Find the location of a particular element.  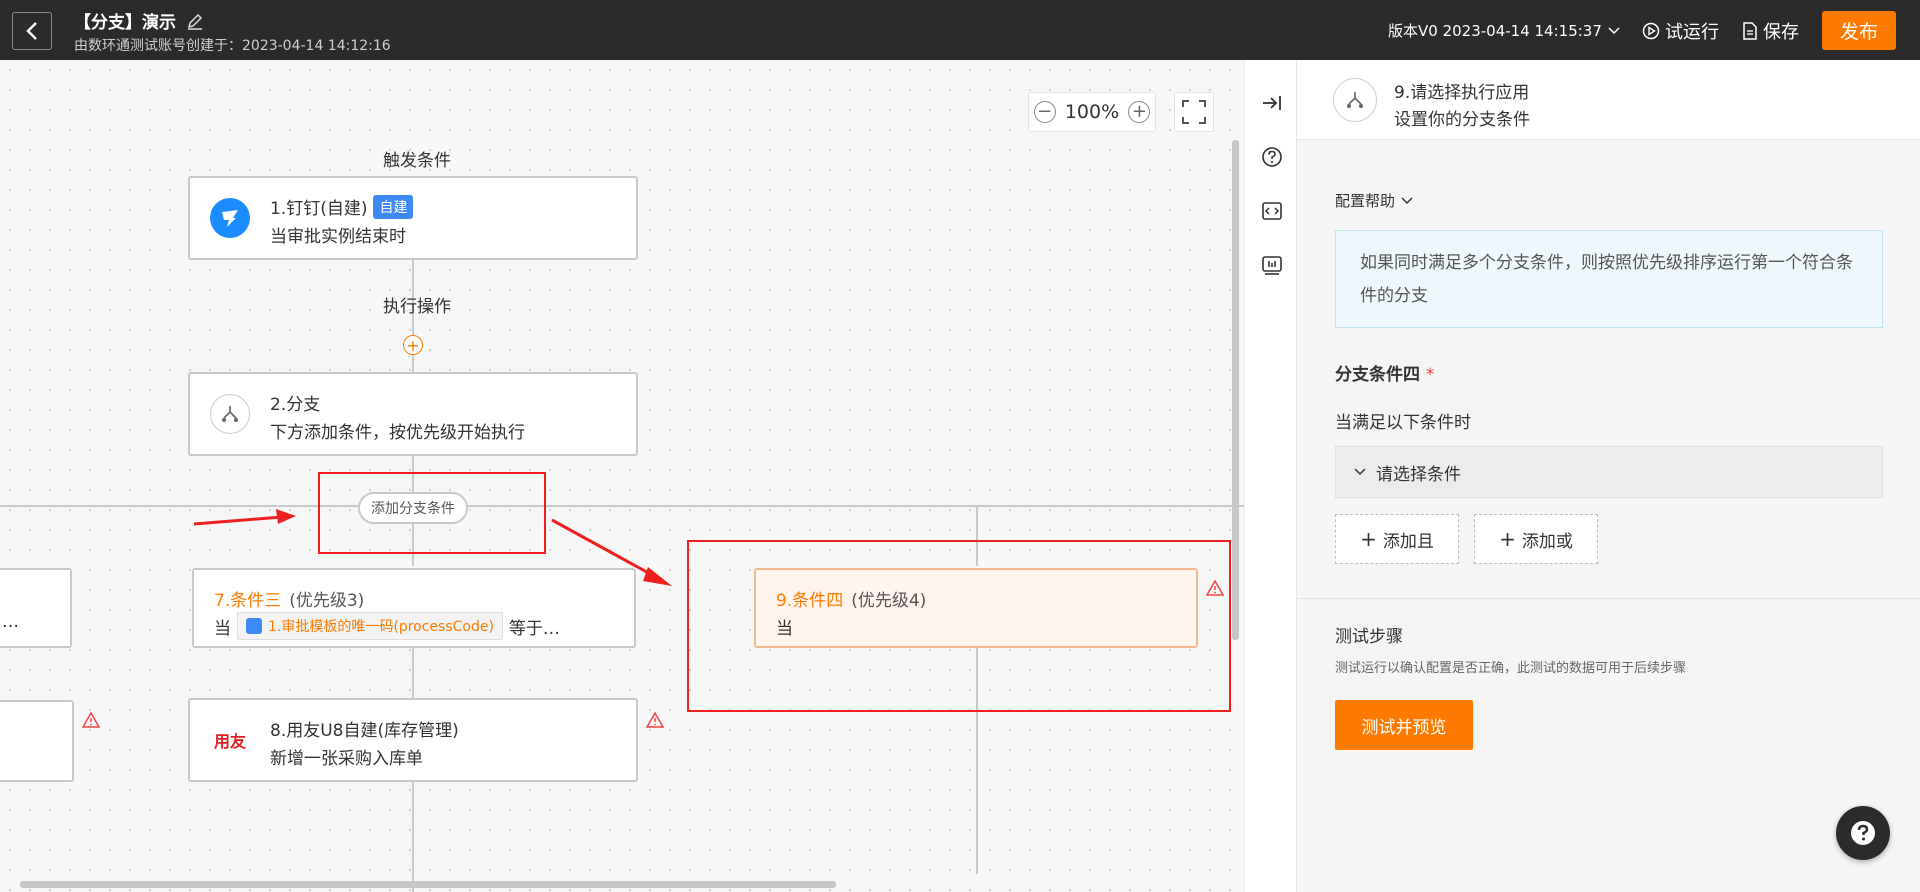

publish-button: 发布 is located at coordinates (1859, 30).